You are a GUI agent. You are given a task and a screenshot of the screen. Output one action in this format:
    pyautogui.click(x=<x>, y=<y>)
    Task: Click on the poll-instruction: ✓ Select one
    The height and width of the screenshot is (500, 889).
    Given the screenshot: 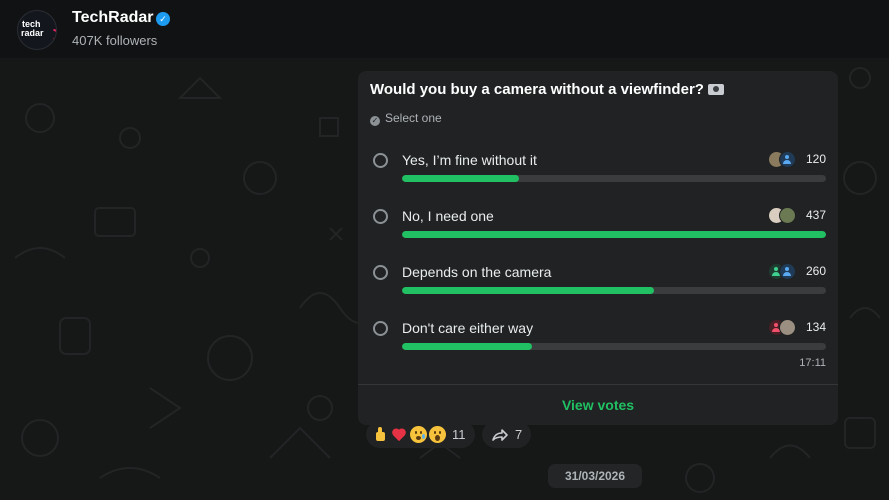 What is the action you would take?
    pyautogui.click(x=406, y=118)
    